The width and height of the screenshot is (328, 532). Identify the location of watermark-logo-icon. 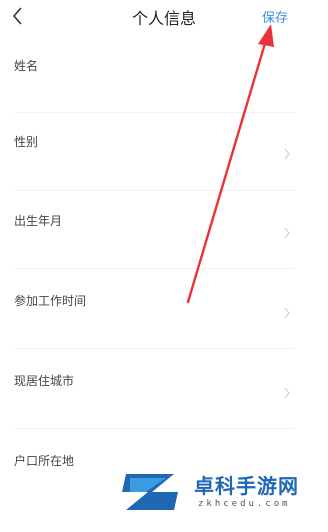
(150, 492).